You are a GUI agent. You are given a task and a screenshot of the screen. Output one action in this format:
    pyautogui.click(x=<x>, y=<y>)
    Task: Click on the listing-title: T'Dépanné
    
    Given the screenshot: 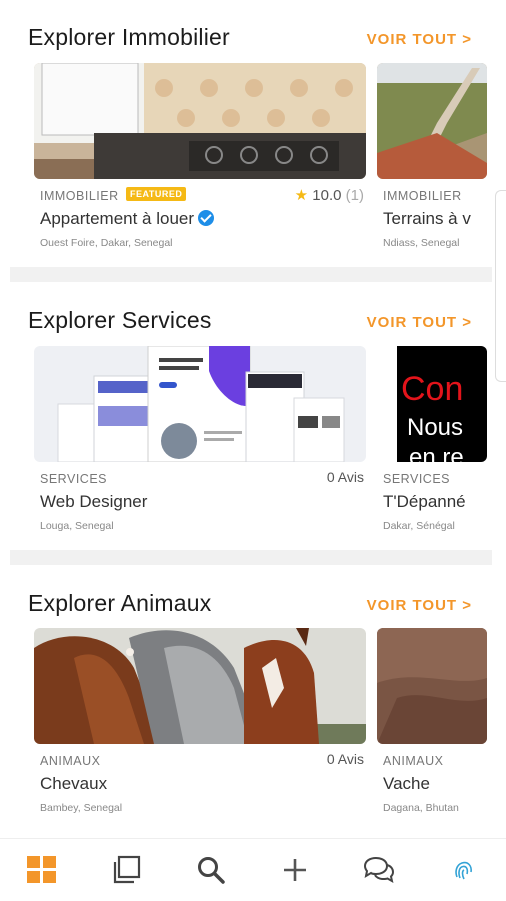 What is the action you would take?
    pyautogui.click(x=424, y=501)
    